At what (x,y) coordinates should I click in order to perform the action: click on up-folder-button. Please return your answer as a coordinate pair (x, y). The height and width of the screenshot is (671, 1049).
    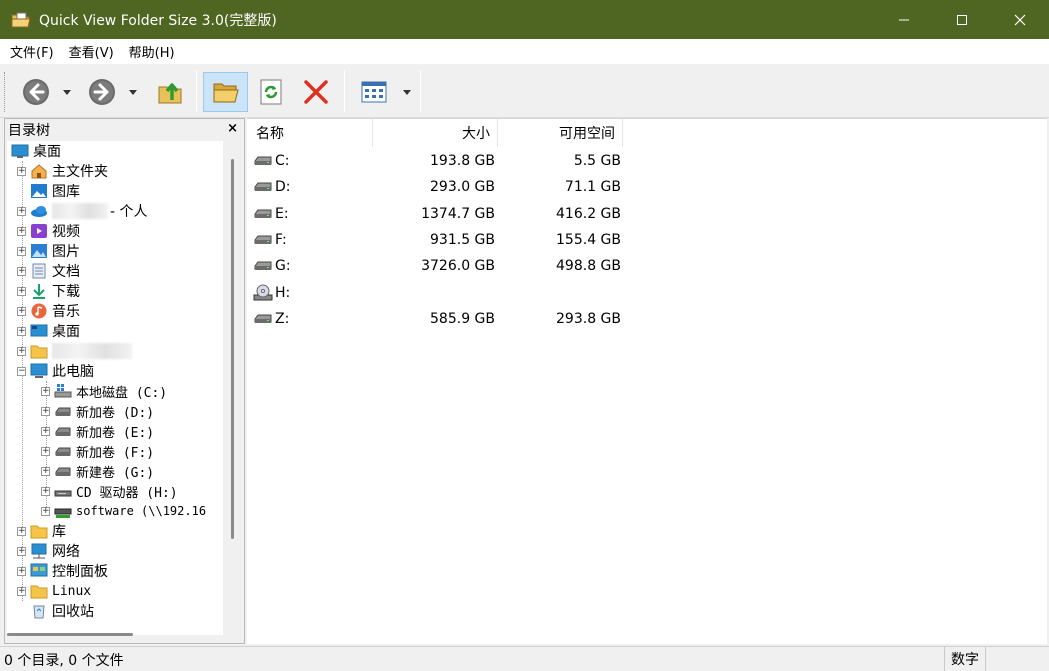
    Looking at the image, I should click on (170, 92).